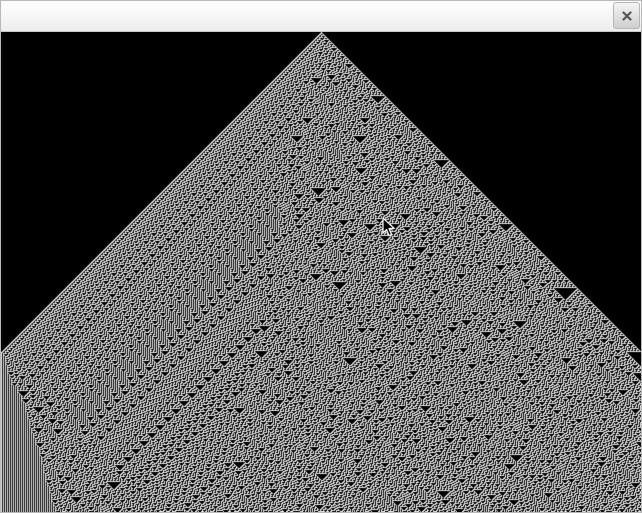 This screenshot has width=642, height=513. I want to click on title-bar, so click(321, 16).